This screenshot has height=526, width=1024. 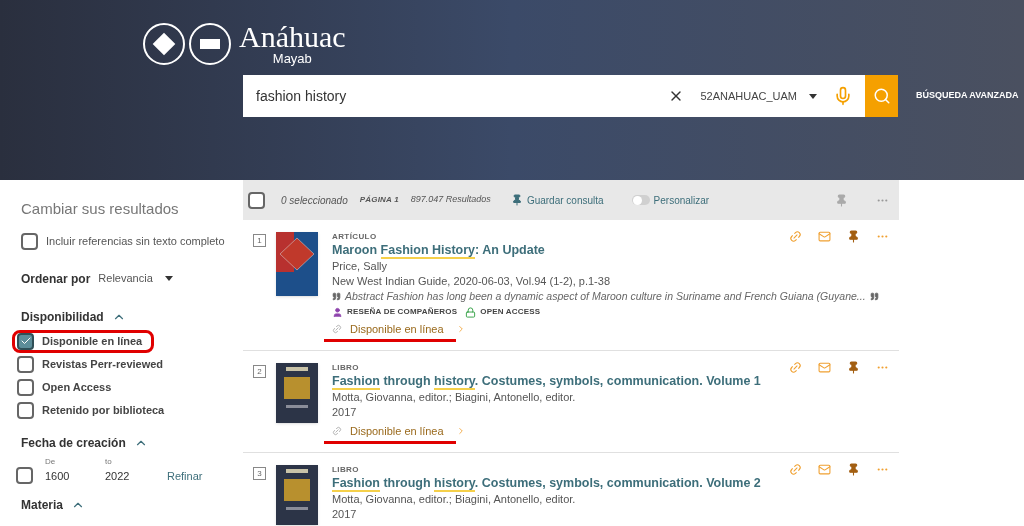 I want to click on result-title-link: Fashion through history. Costumes, symbols, communication. Volume 1, so click(x=546, y=381).